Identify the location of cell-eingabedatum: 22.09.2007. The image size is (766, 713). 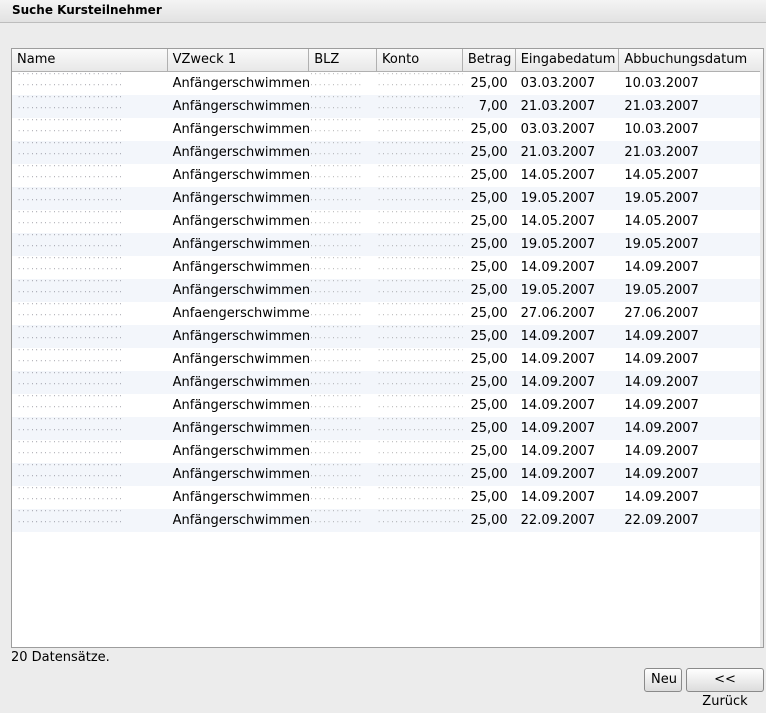
(558, 520).